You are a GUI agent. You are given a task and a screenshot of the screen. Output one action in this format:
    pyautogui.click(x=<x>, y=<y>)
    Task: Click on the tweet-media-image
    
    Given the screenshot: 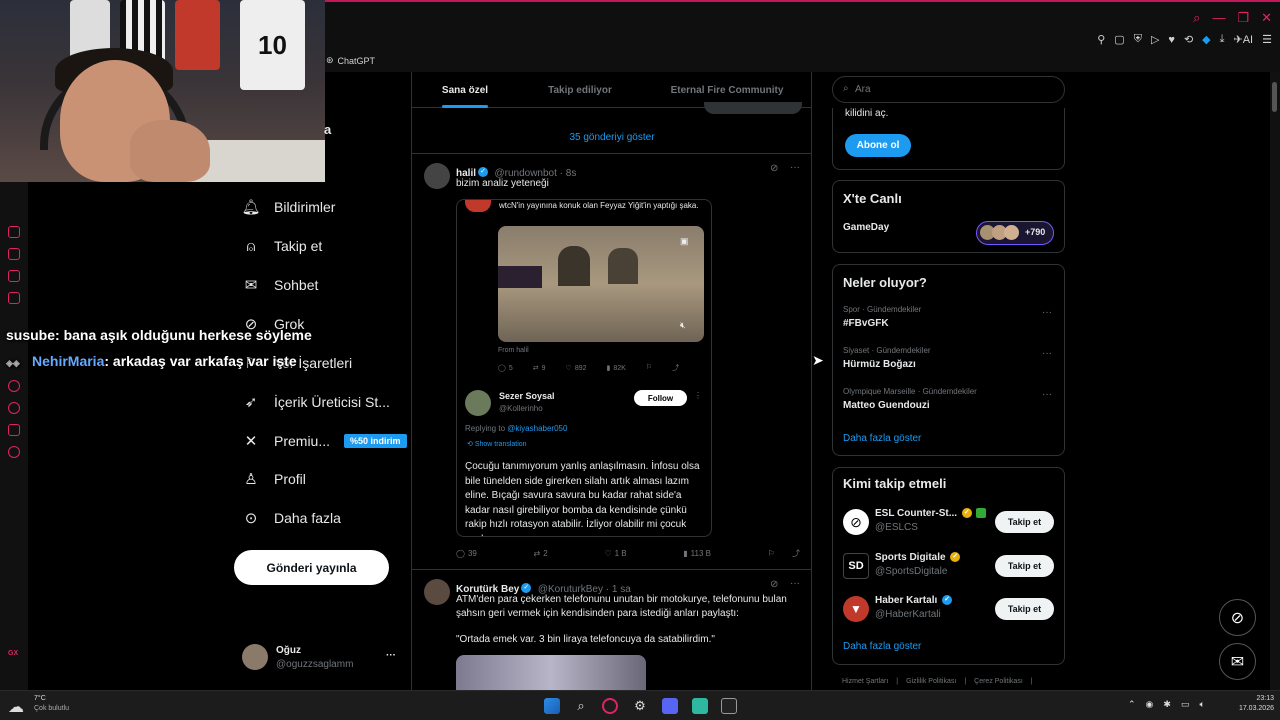 What is the action you would take?
    pyautogui.click(x=551, y=672)
    